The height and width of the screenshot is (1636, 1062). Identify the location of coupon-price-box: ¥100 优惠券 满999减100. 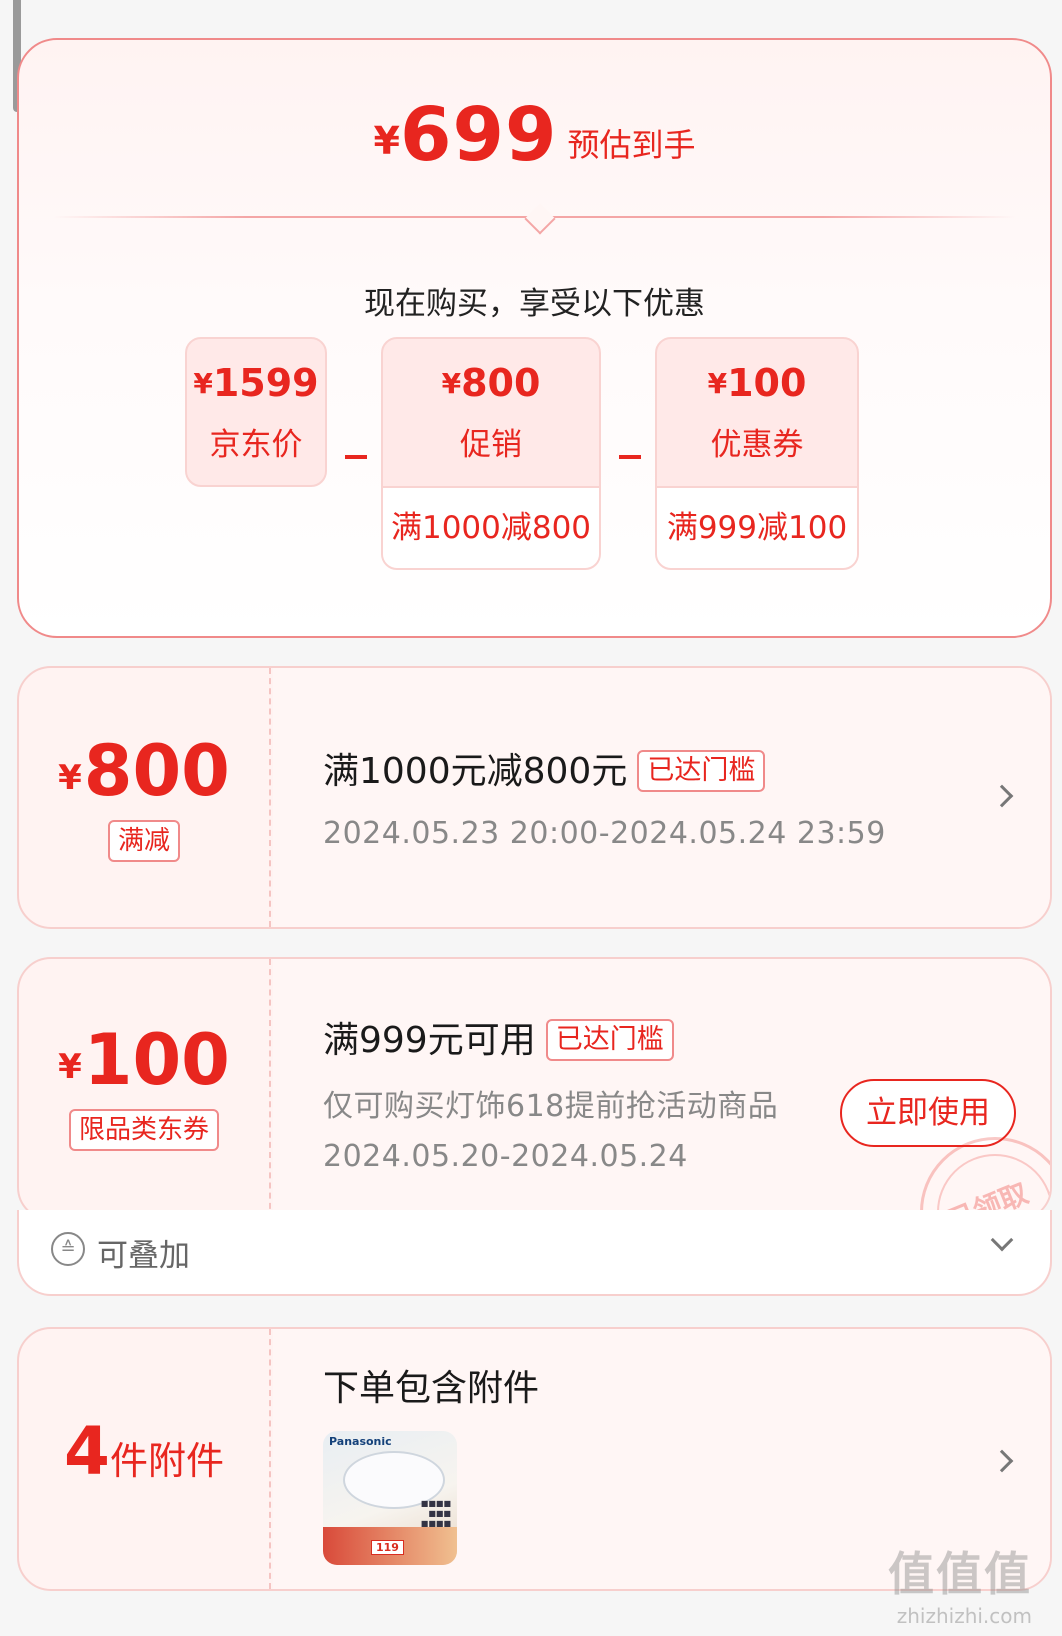
(757, 453).